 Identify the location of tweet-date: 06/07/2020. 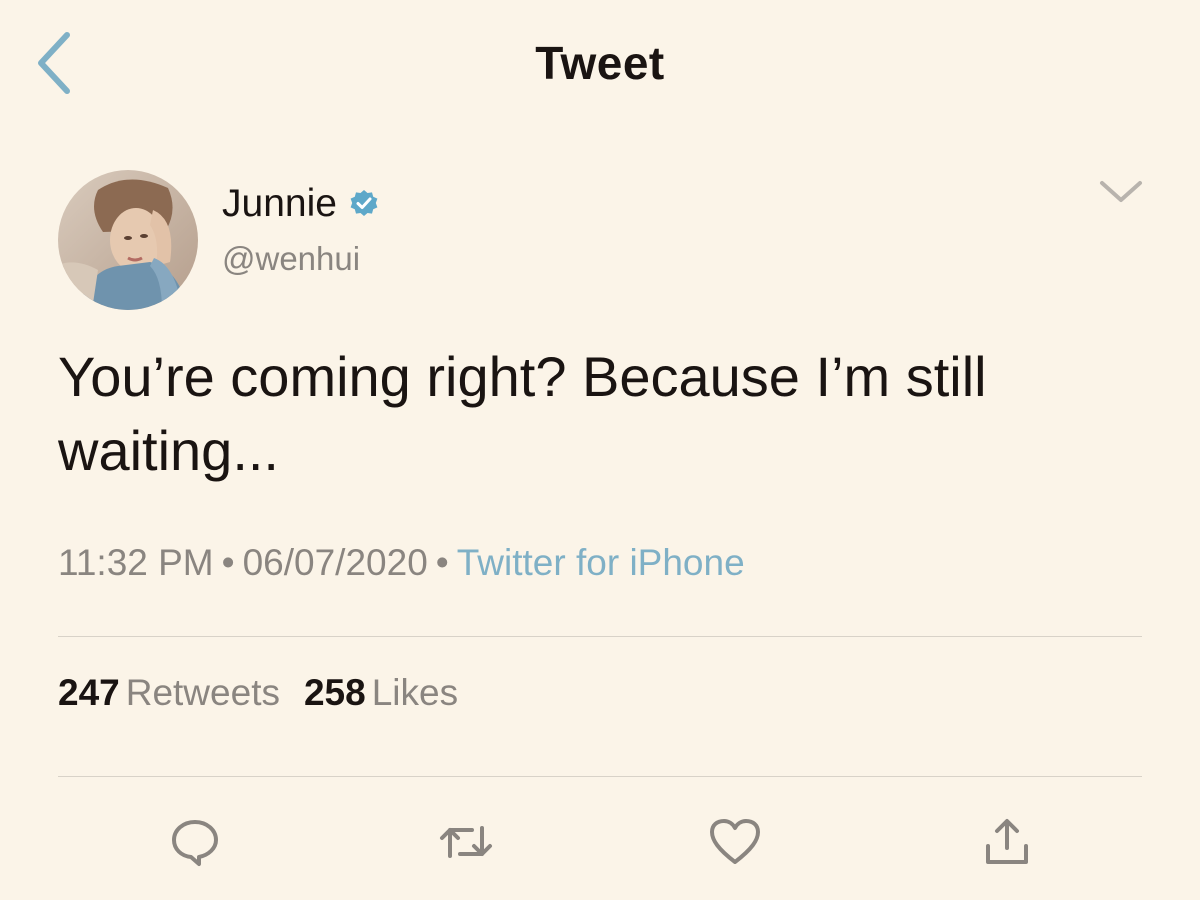
(335, 562).